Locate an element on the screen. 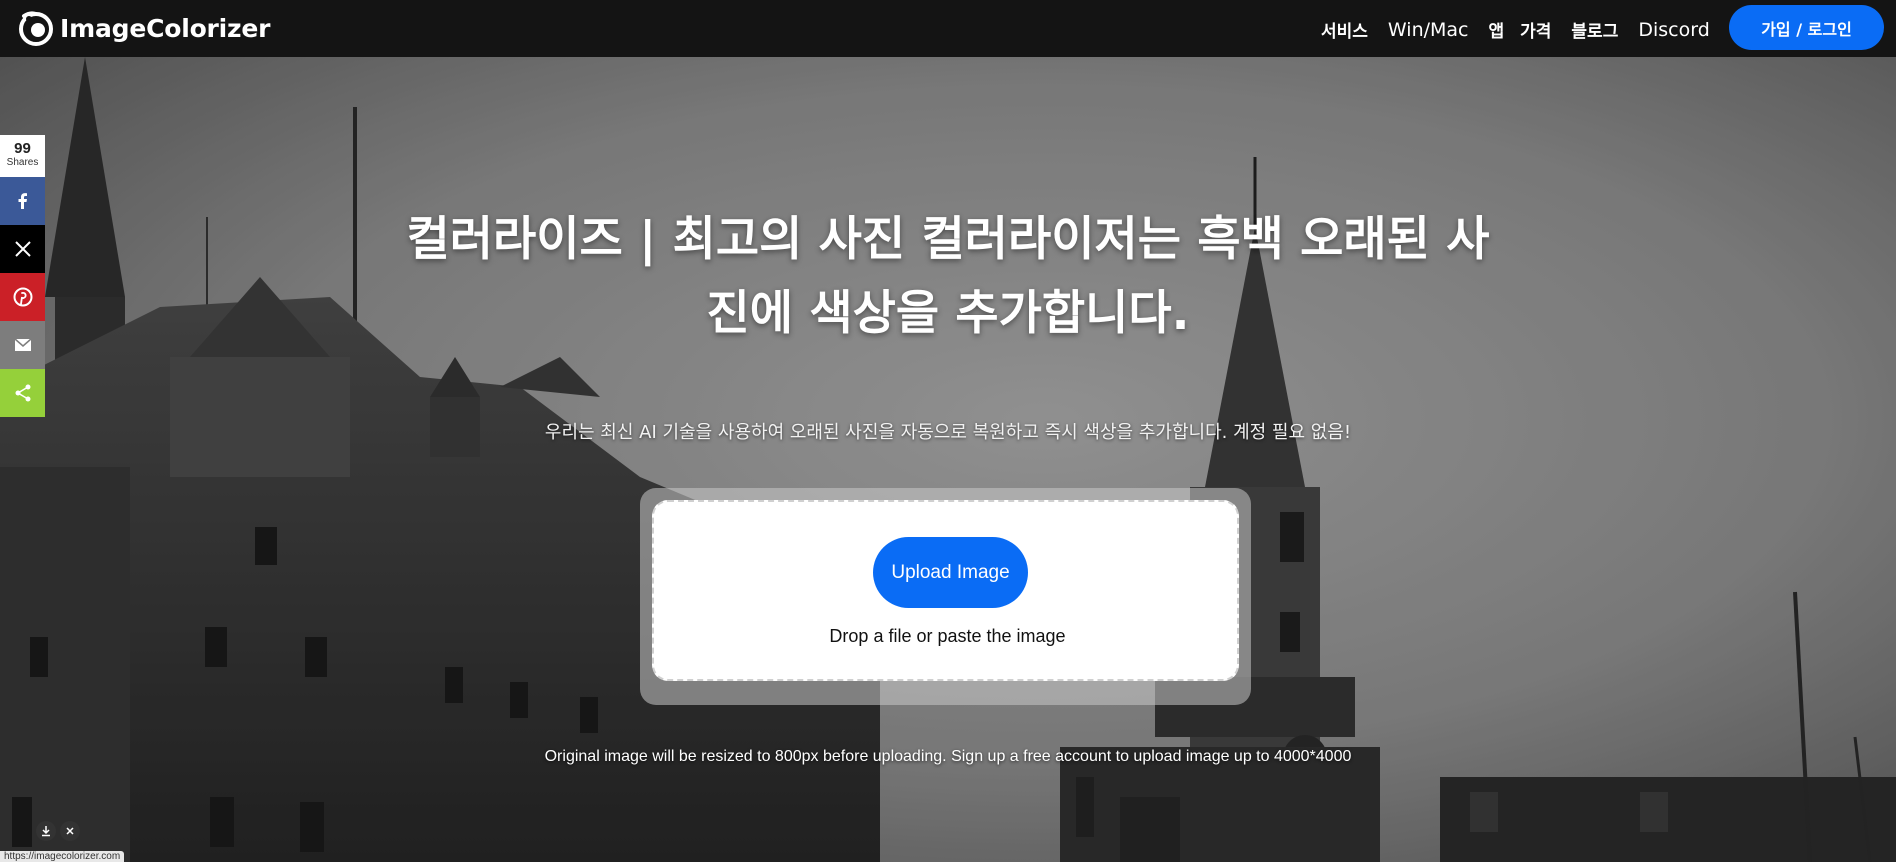 Image resolution: width=1896 pixels, height=862 pixels. share-count: 99 Shares is located at coordinates (22, 156).